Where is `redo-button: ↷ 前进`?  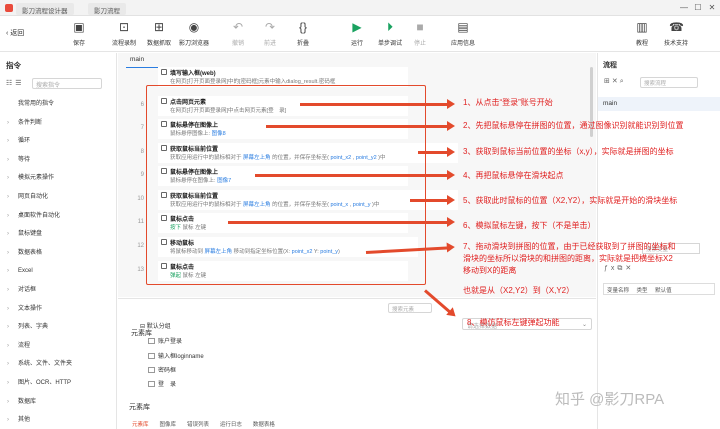 redo-button: ↷ 前进 is located at coordinates (270, 33).